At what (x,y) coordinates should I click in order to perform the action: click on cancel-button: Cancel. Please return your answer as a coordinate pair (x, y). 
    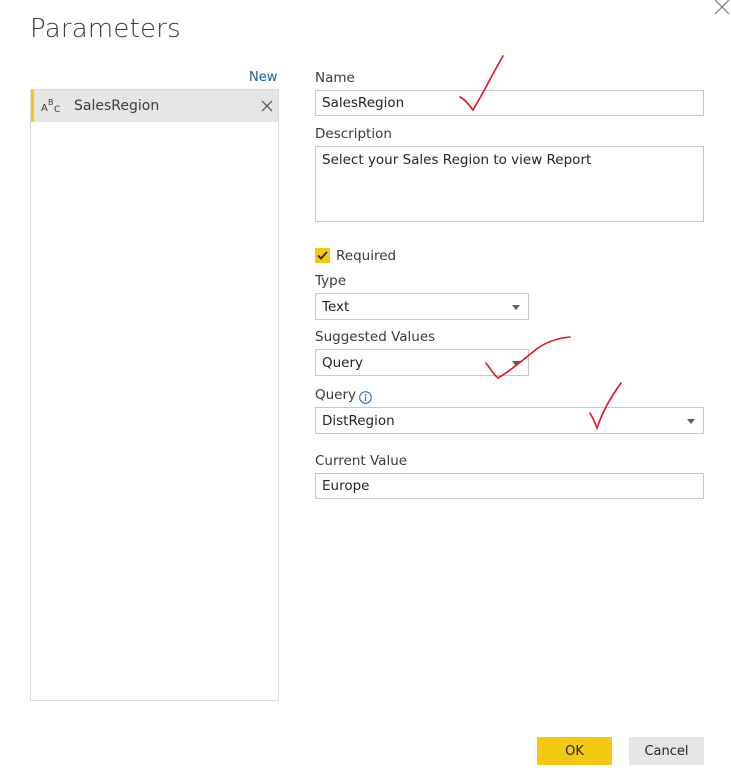
    Looking at the image, I should click on (666, 751).